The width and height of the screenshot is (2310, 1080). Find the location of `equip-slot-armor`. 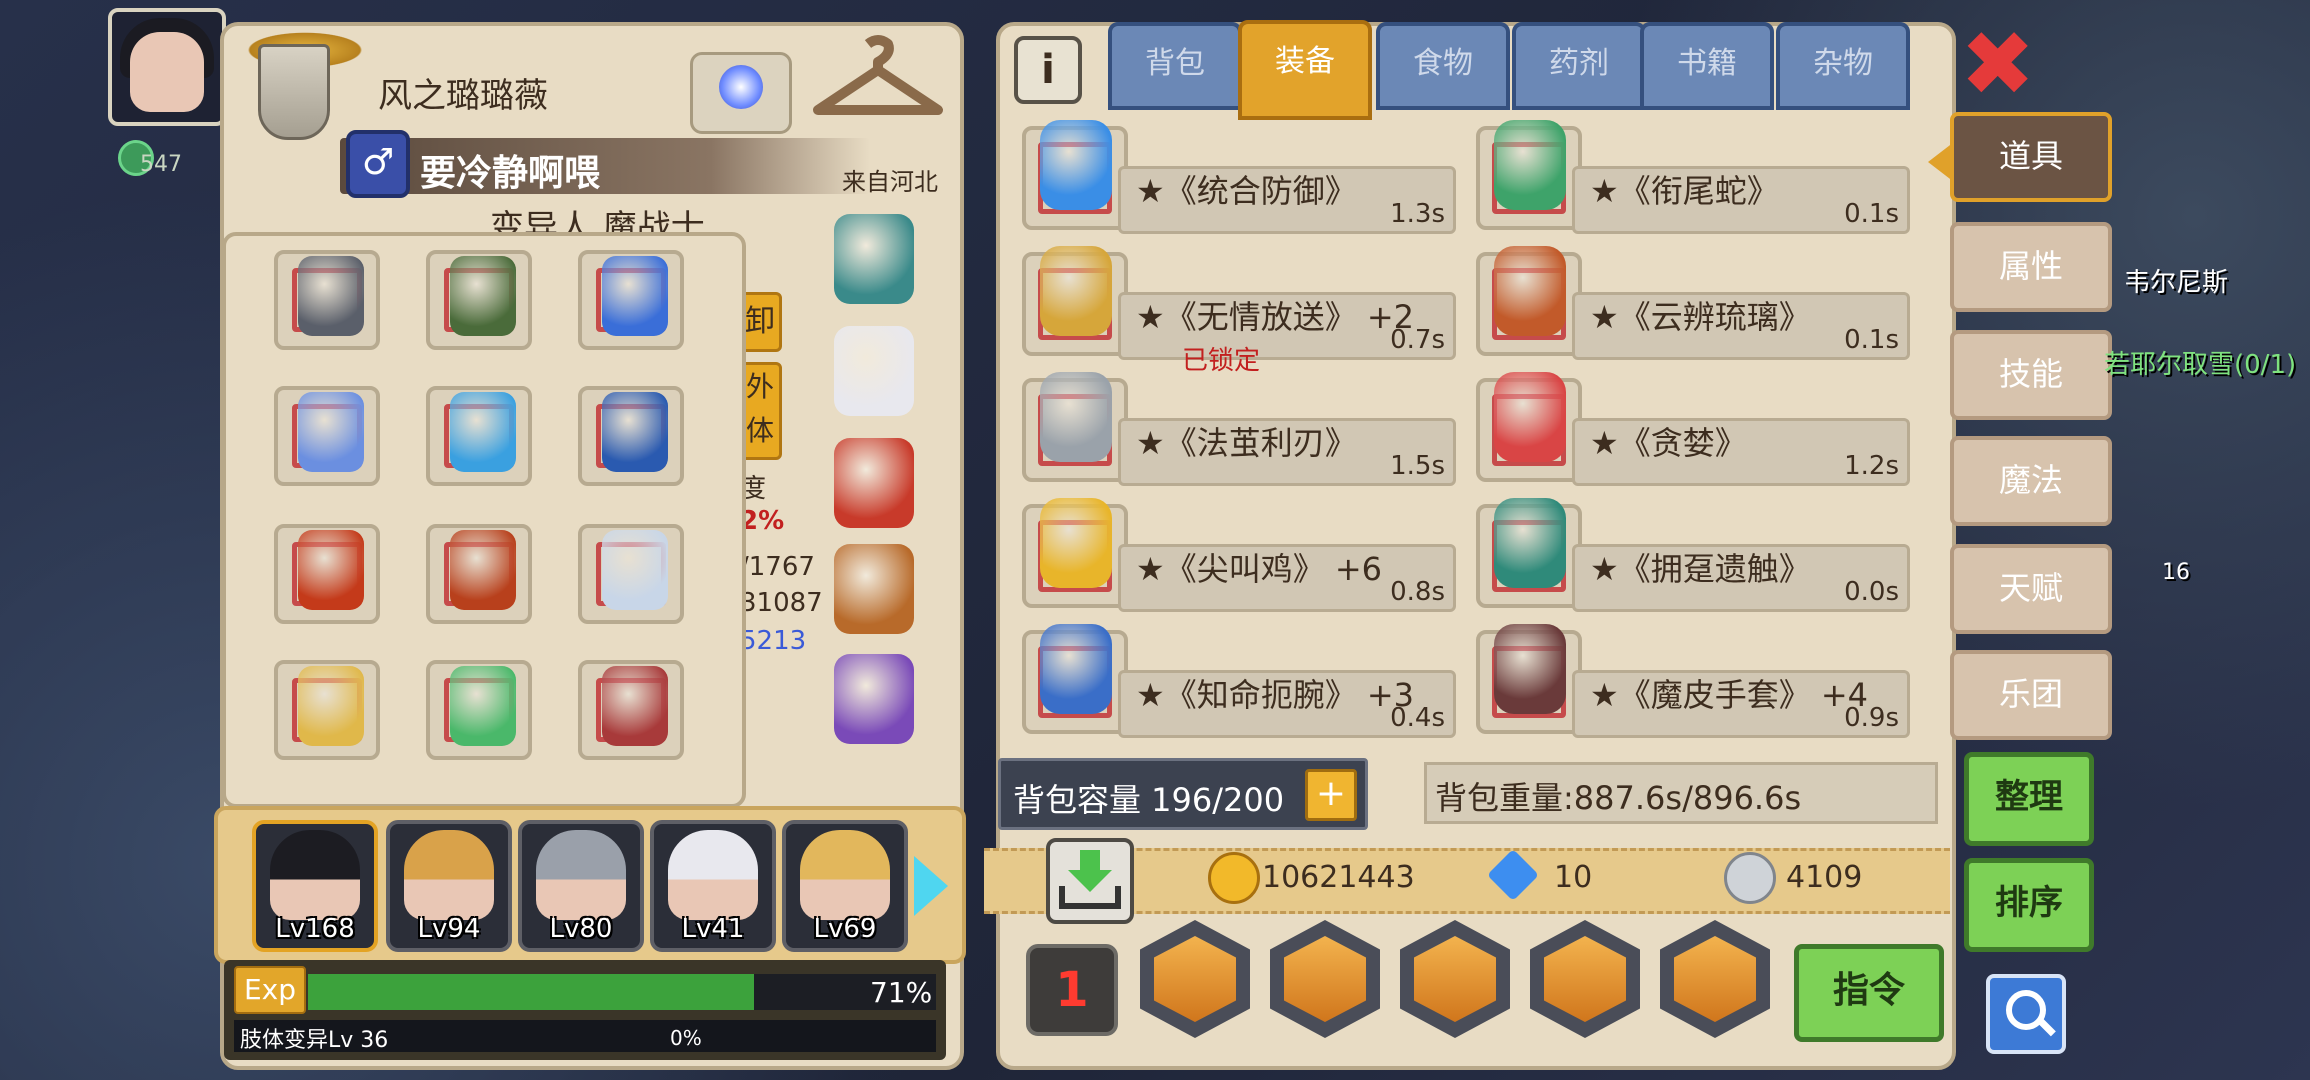

equip-slot-armor is located at coordinates (327, 574).